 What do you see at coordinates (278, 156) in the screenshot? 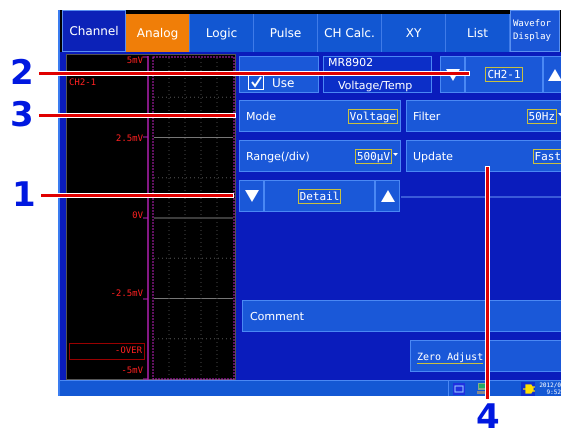
I see `setting-label: Range(/div)` at bounding box center [278, 156].